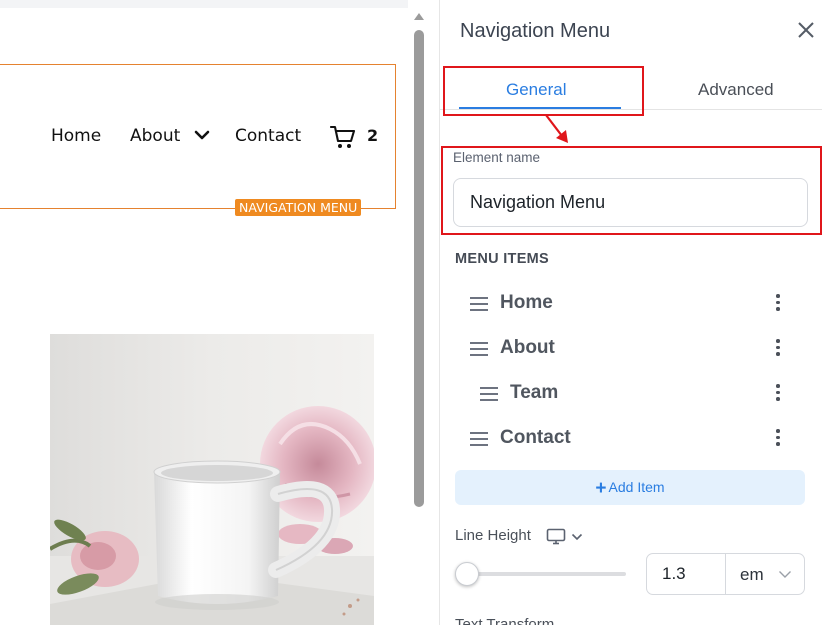 The height and width of the screenshot is (625, 822). What do you see at coordinates (630, 350) in the screenshot?
I see `menu-item: About` at bounding box center [630, 350].